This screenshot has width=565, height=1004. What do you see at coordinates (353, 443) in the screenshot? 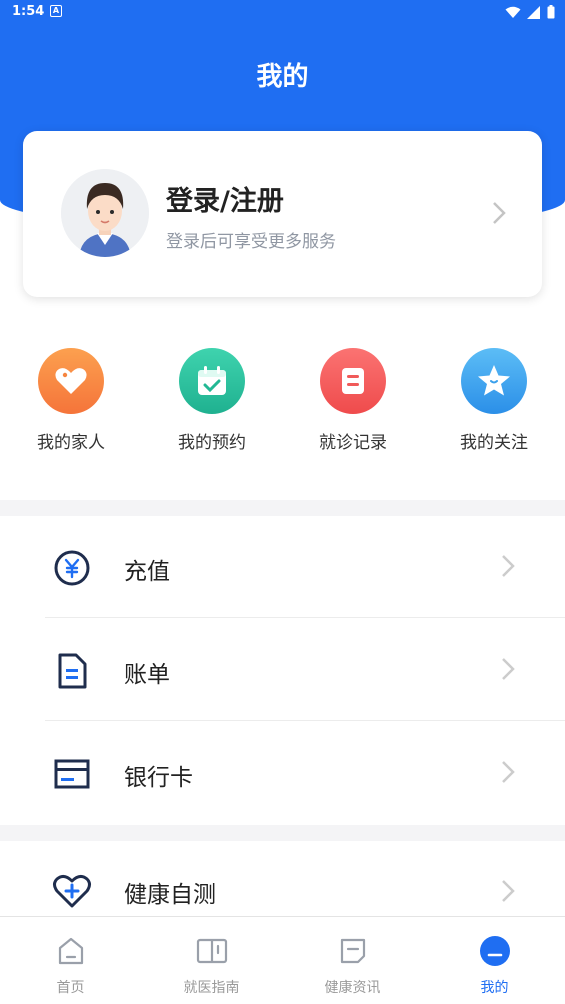
I see `quick-action-label: 就诊记录` at bounding box center [353, 443].